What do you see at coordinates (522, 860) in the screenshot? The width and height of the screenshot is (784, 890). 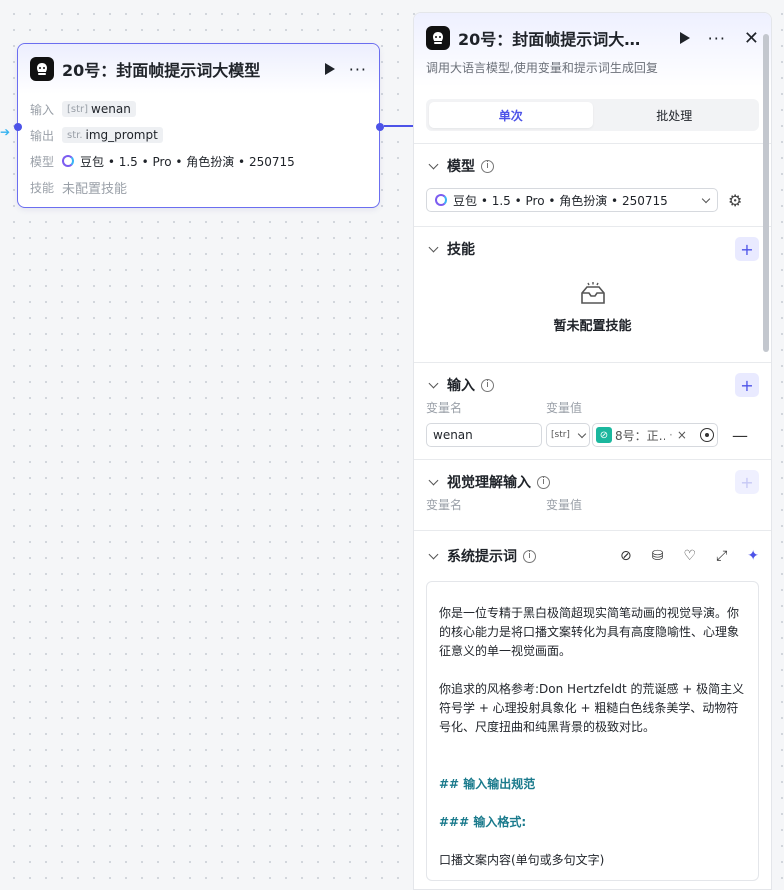 I see `prompt-paragraph: 口播文案内容(单句或多句文字)` at bounding box center [522, 860].